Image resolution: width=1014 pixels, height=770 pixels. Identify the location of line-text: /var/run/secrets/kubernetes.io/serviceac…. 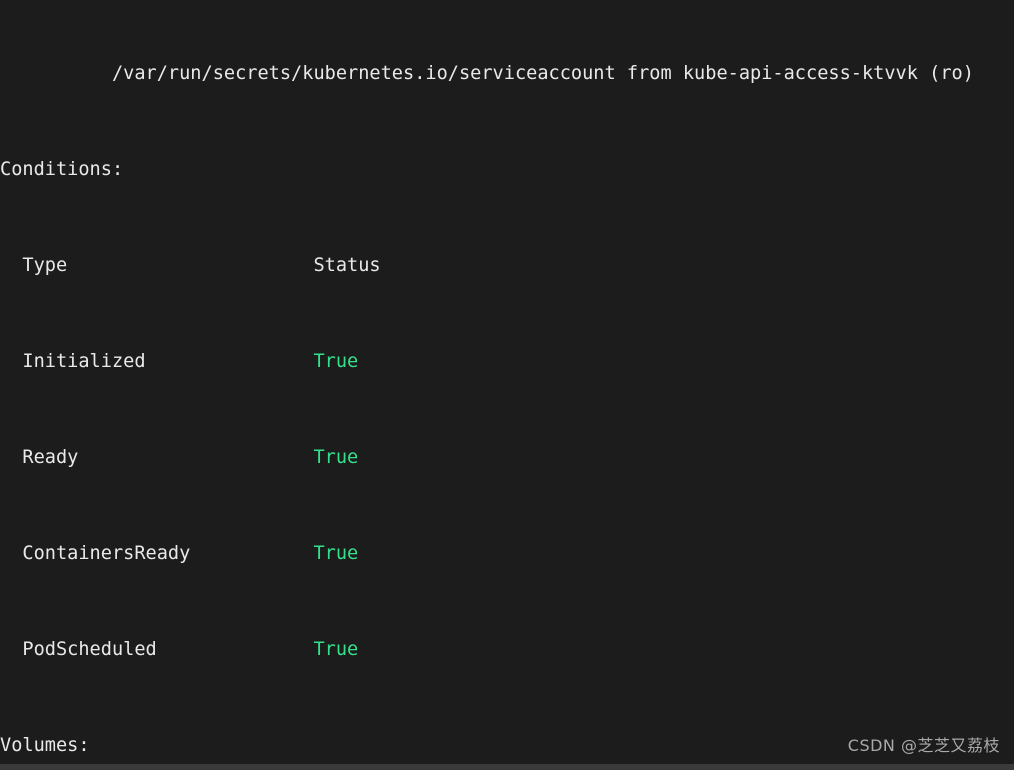
(487, 73).